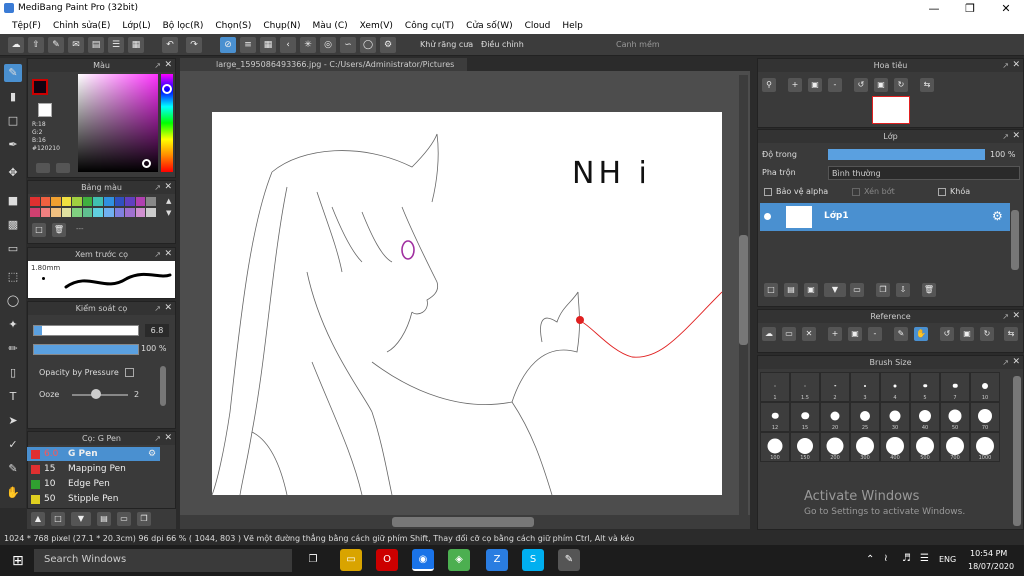 Image resolution: width=1024 pixels, height=576 pixels. What do you see at coordinates (533, 560) in the screenshot?
I see `skype-icon: S` at bounding box center [533, 560].